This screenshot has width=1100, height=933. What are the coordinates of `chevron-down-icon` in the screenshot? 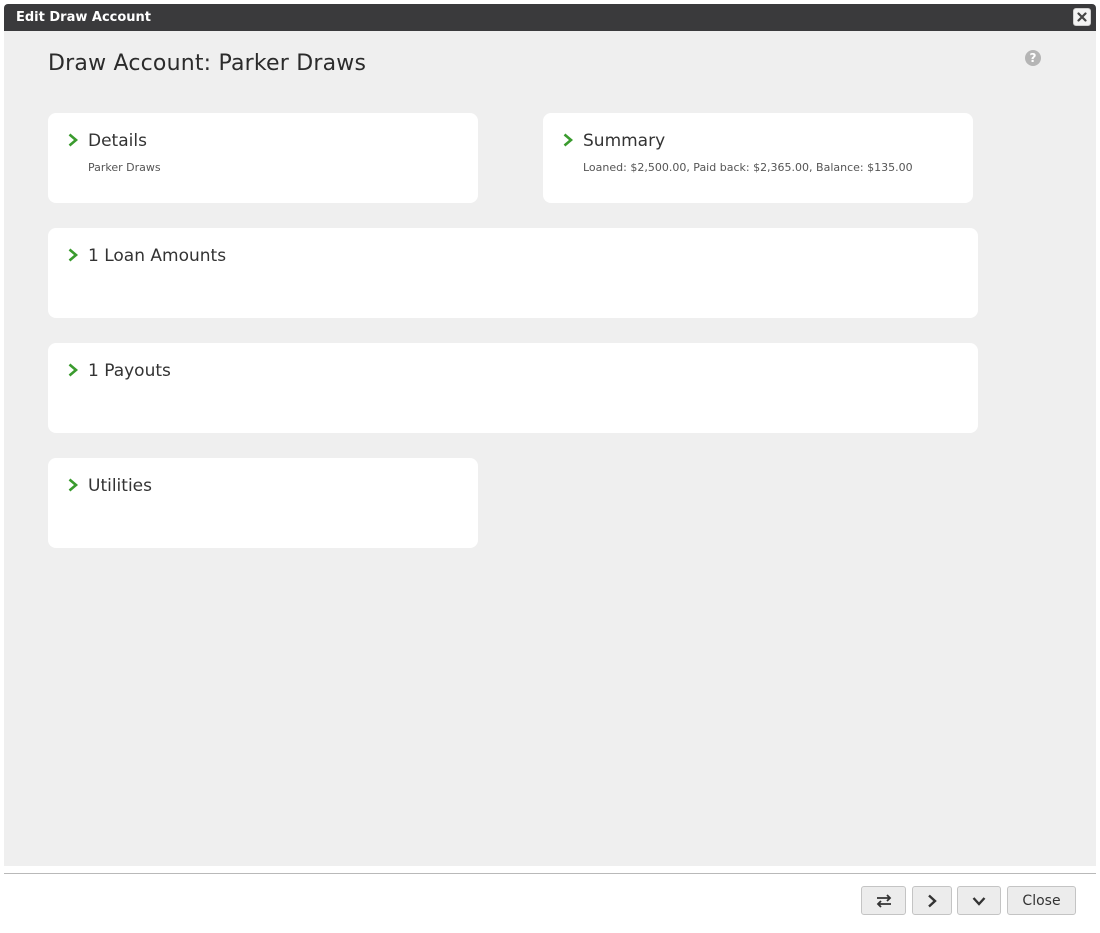 It's located at (979, 901).